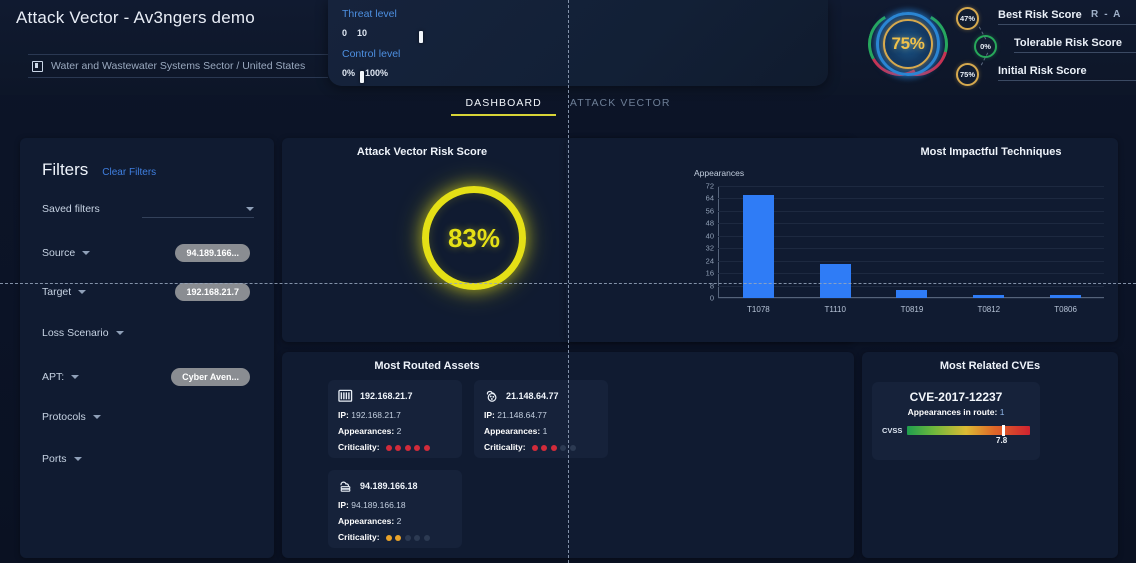  I want to click on chart-y-tick: 16, so click(709, 273).